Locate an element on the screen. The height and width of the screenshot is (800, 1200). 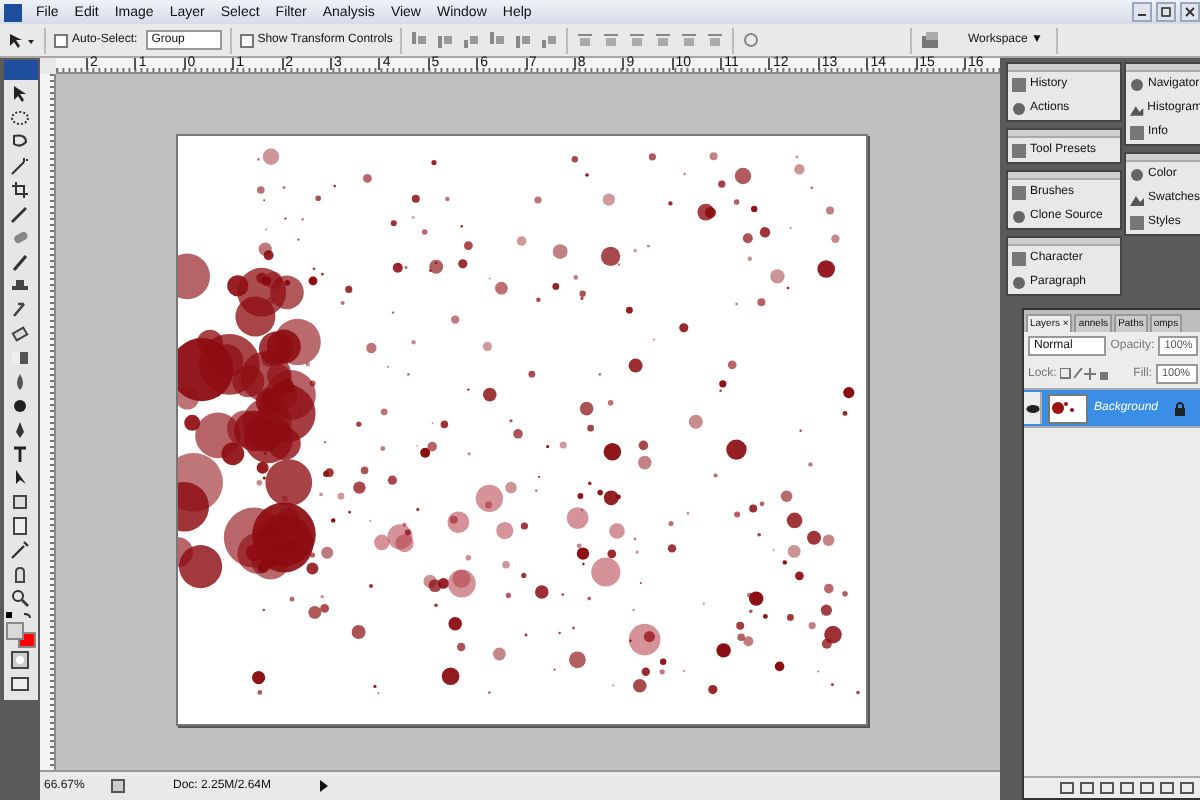
color-swap-icon is located at coordinates (20, 616).